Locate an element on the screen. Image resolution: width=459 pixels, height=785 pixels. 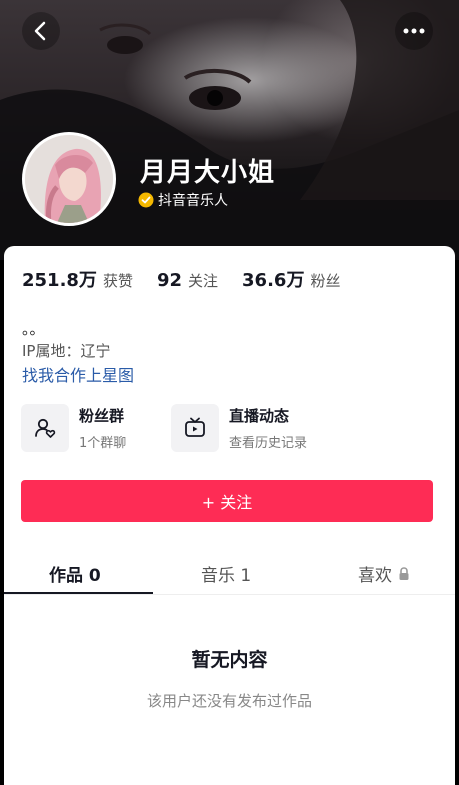
tabs-divider is located at coordinates (229, 594).